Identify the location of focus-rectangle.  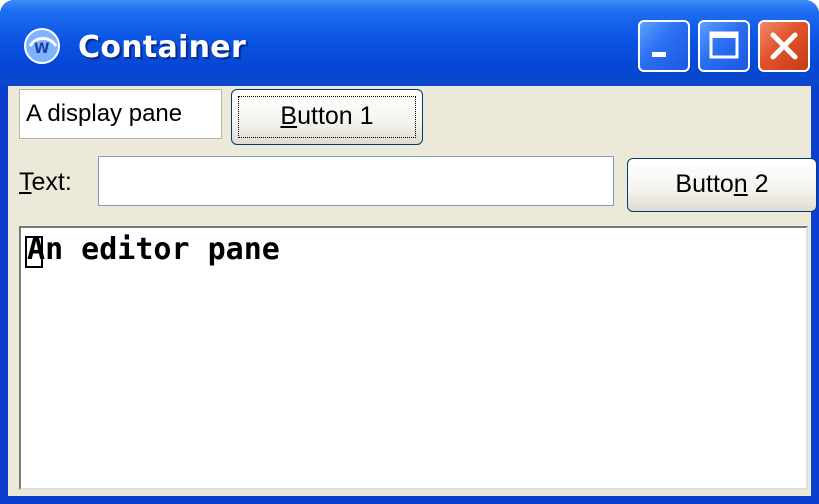
(327, 117).